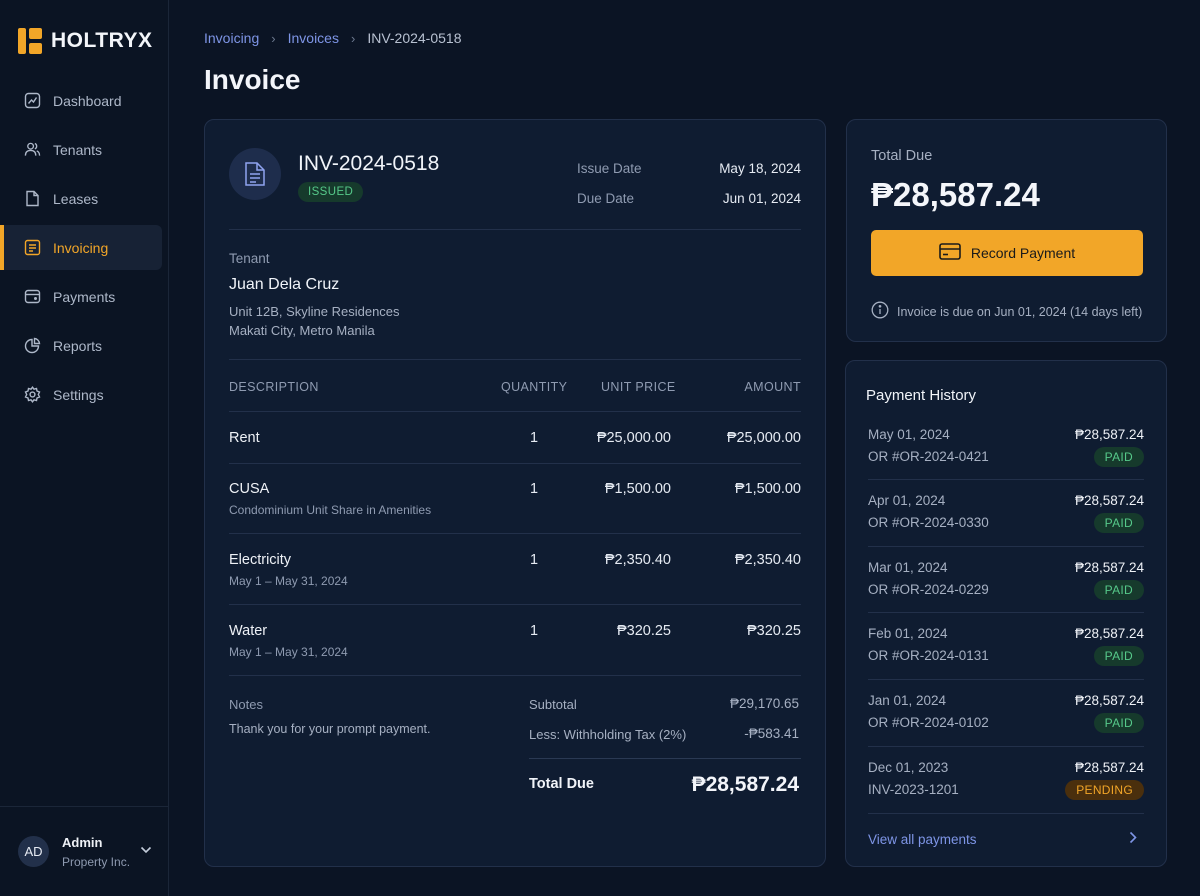 This screenshot has height=896, width=1200. Describe the element at coordinates (96, 861) in the screenshot. I see `user-org: Property Inc.` at that location.